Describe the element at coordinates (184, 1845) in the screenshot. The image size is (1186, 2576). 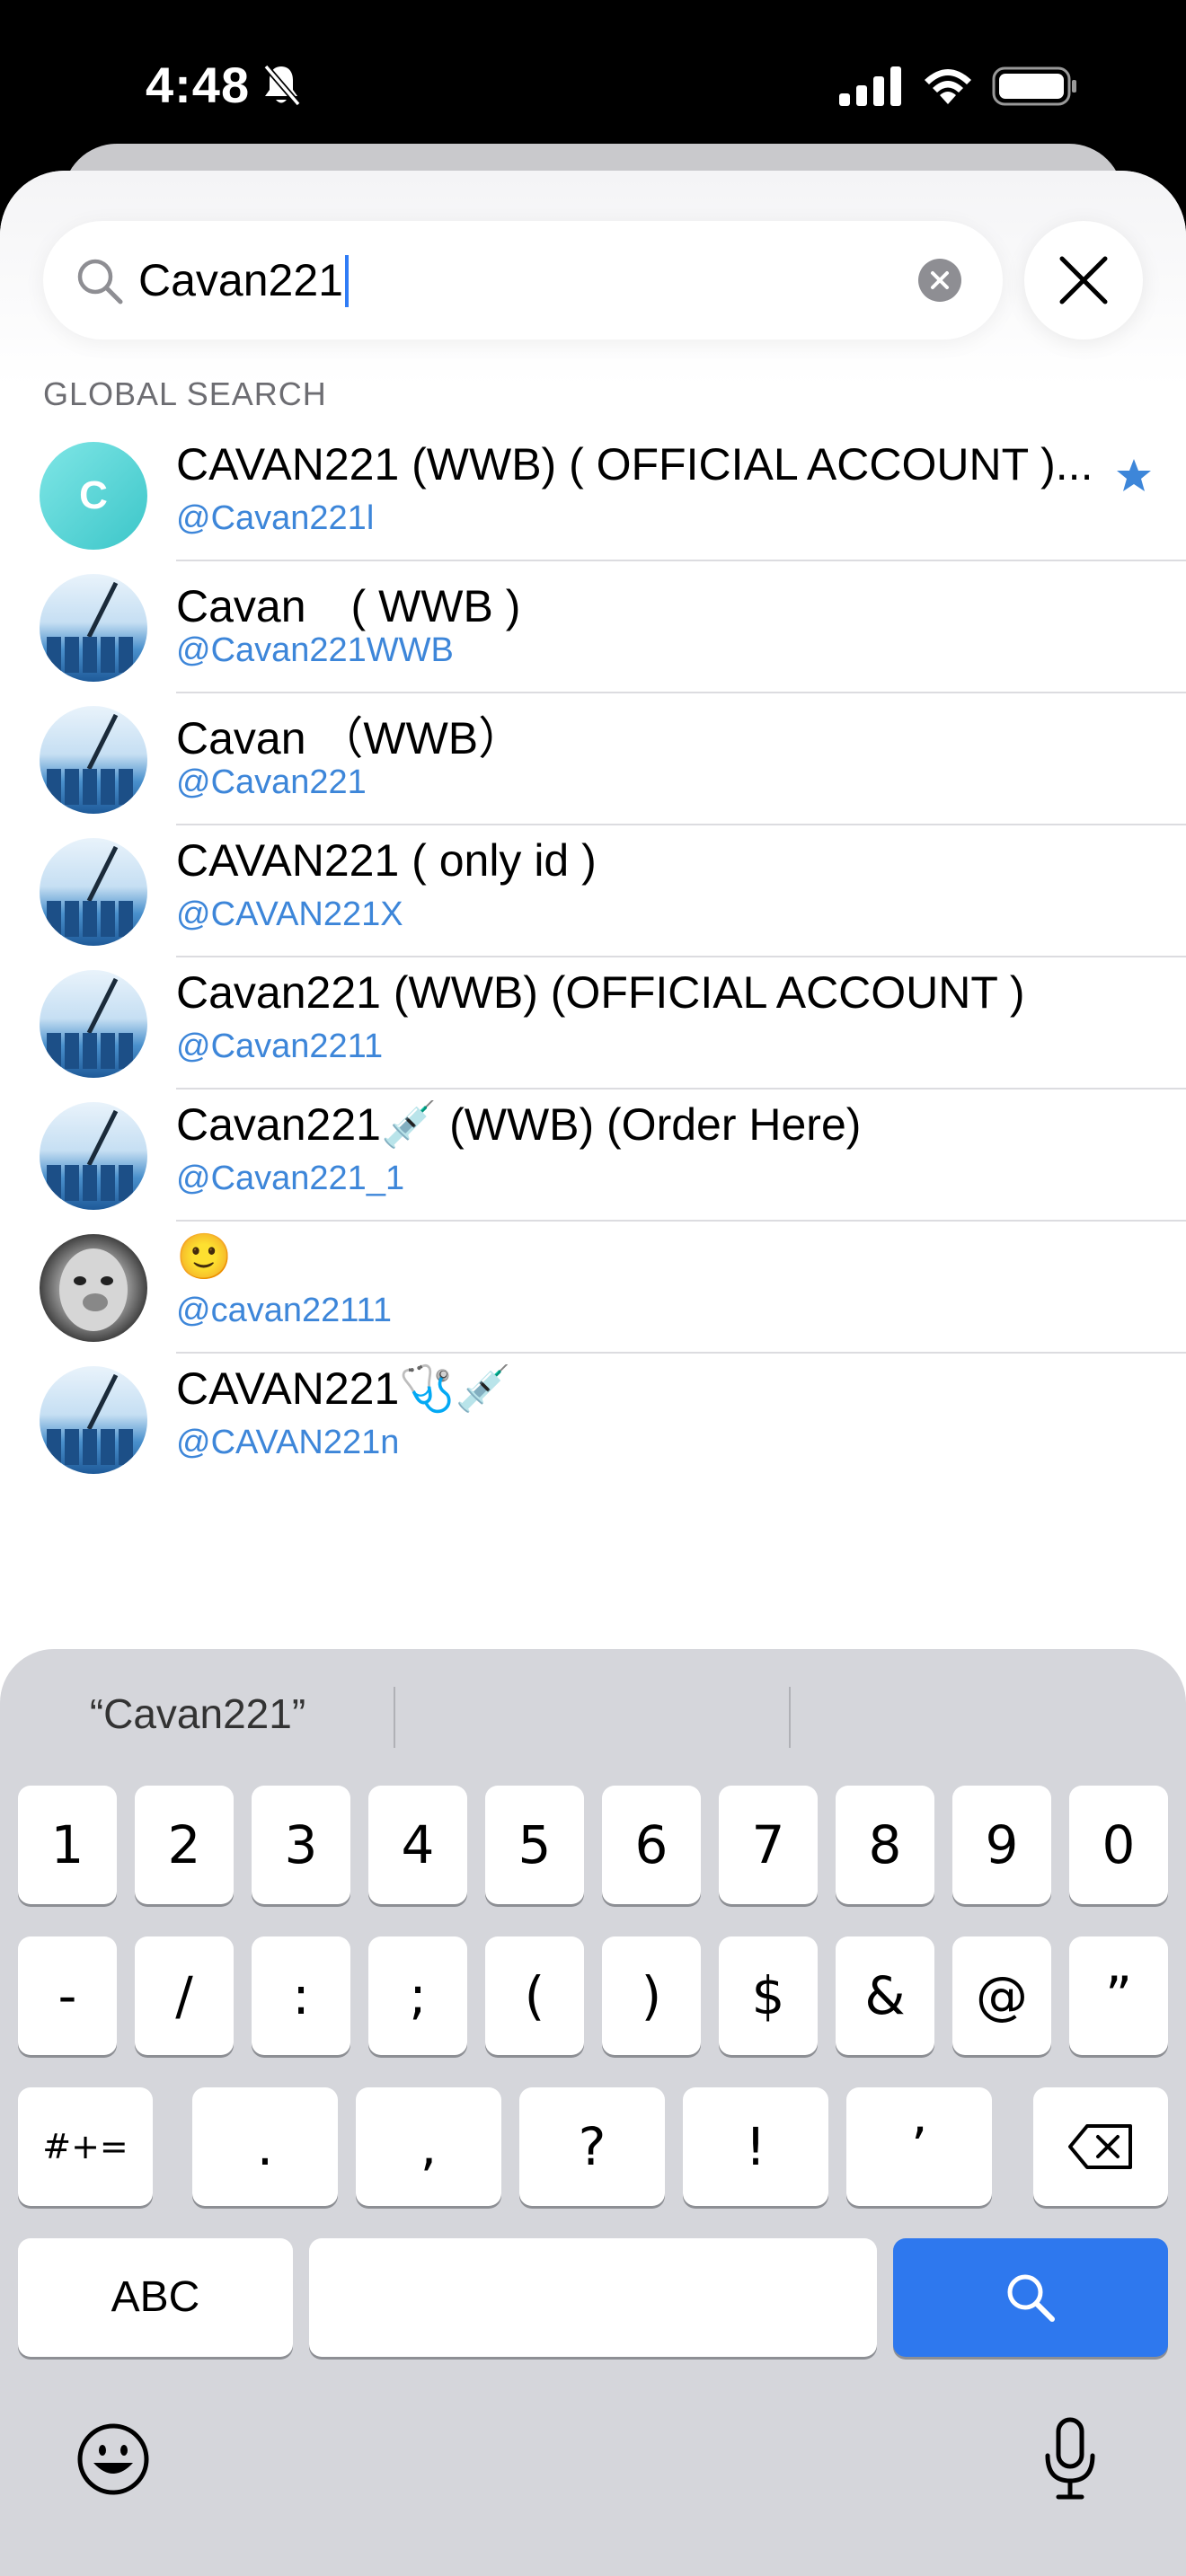
I see `key-2: 2` at that location.